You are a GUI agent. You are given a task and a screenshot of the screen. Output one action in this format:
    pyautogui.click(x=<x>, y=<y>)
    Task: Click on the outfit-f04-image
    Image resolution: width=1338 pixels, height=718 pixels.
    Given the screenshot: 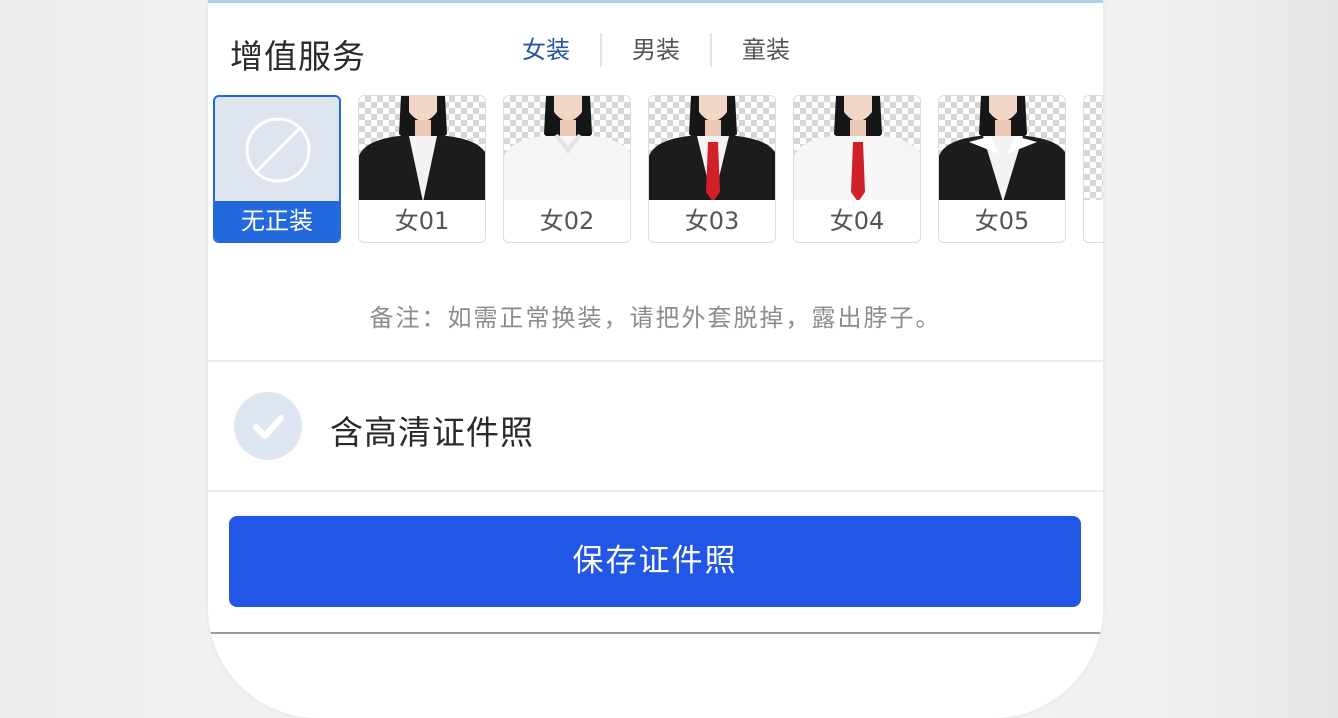 What is the action you would take?
    pyautogui.click(x=857, y=149)
    